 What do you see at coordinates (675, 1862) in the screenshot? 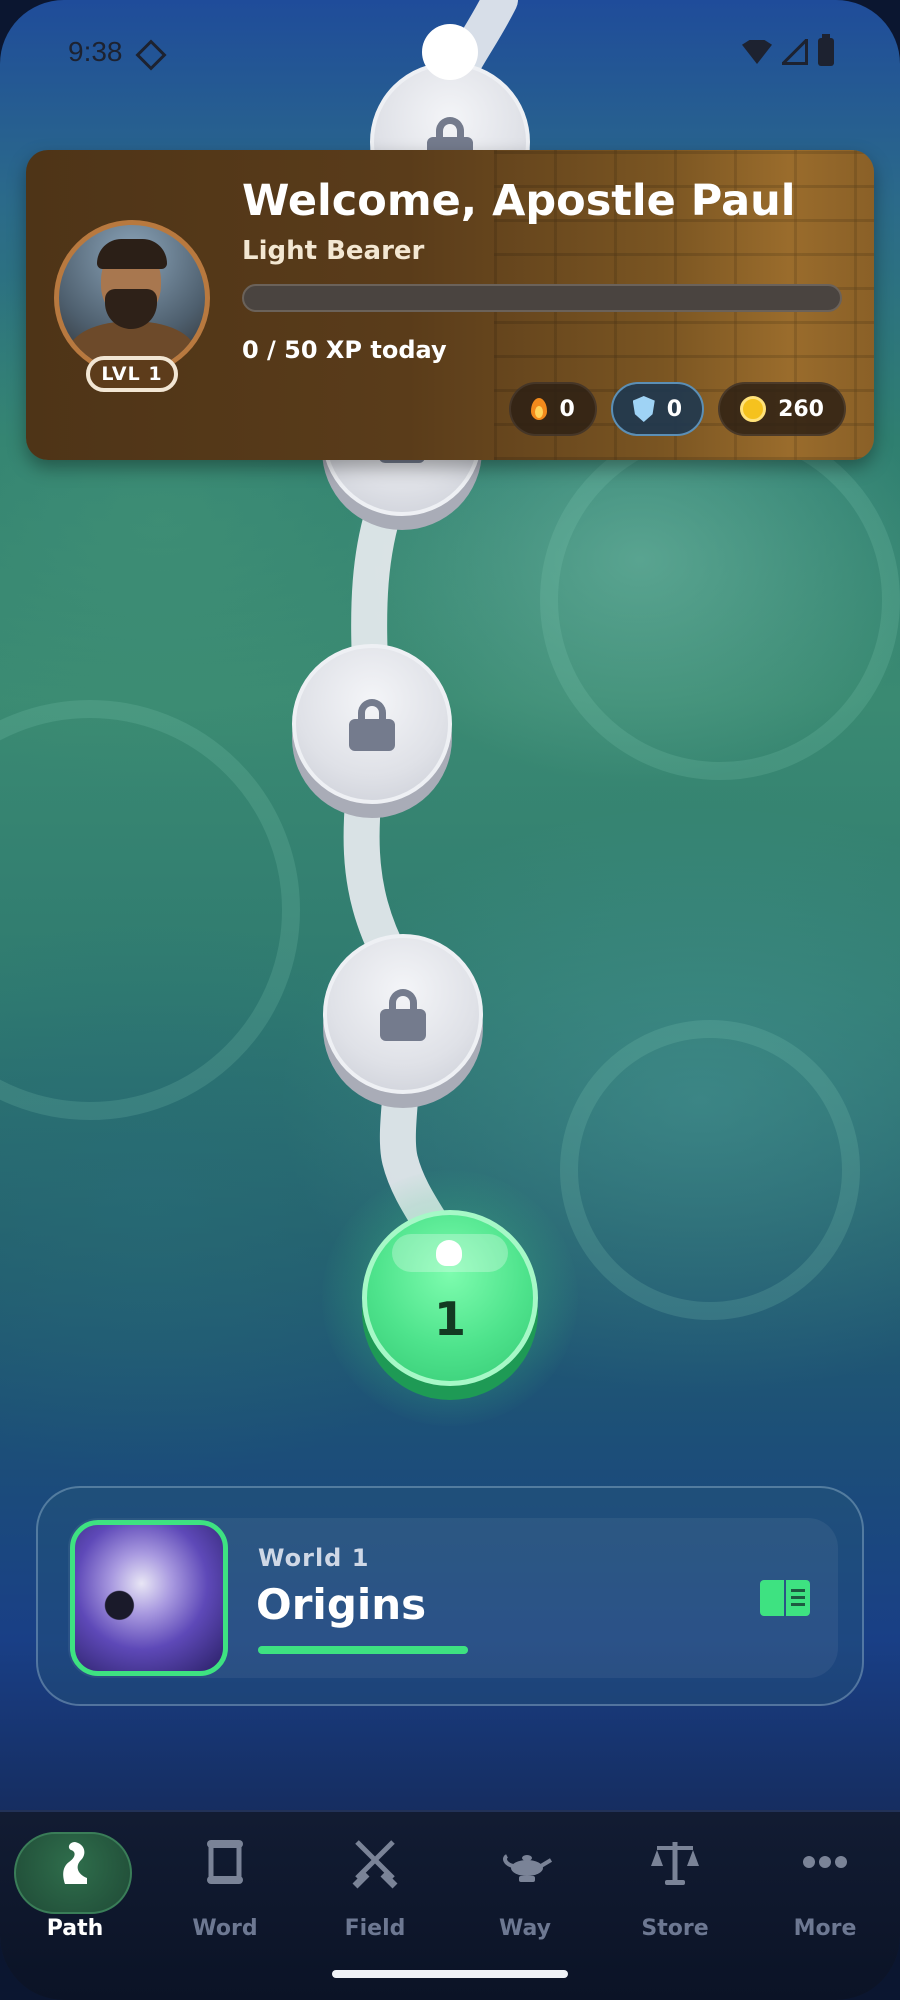
I see `scales-icon` at bounding box center [675, 1862].